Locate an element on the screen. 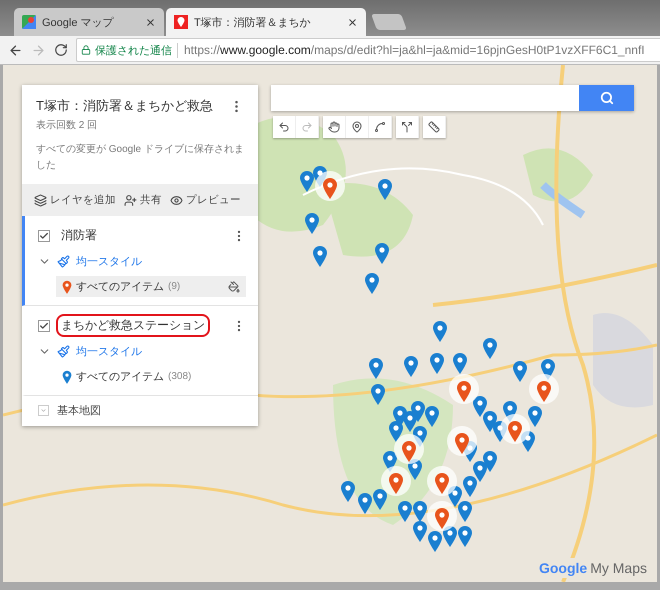 The image size is (660, 590). eye-icon is located at coordinates (176, 200).